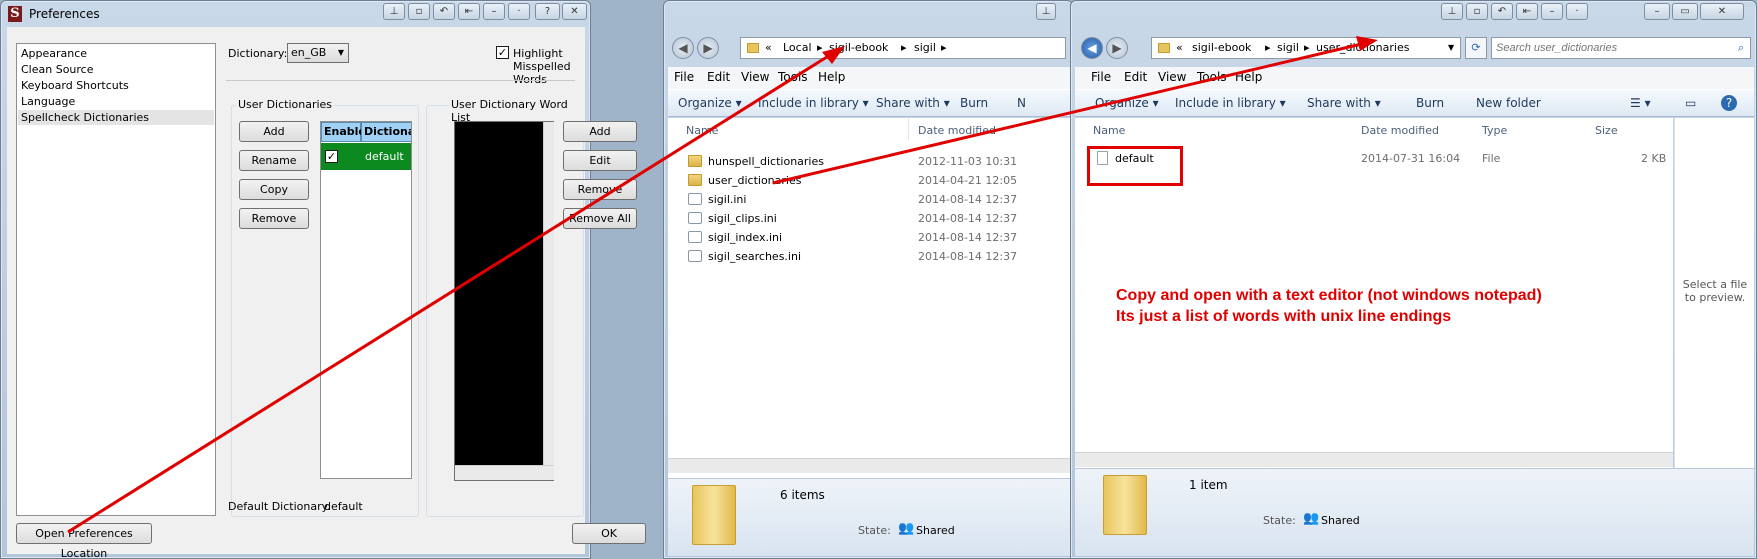  Describe the element at coordinates (548, 293) in the screenshot. I see `vertical-scrollbar` at that location.